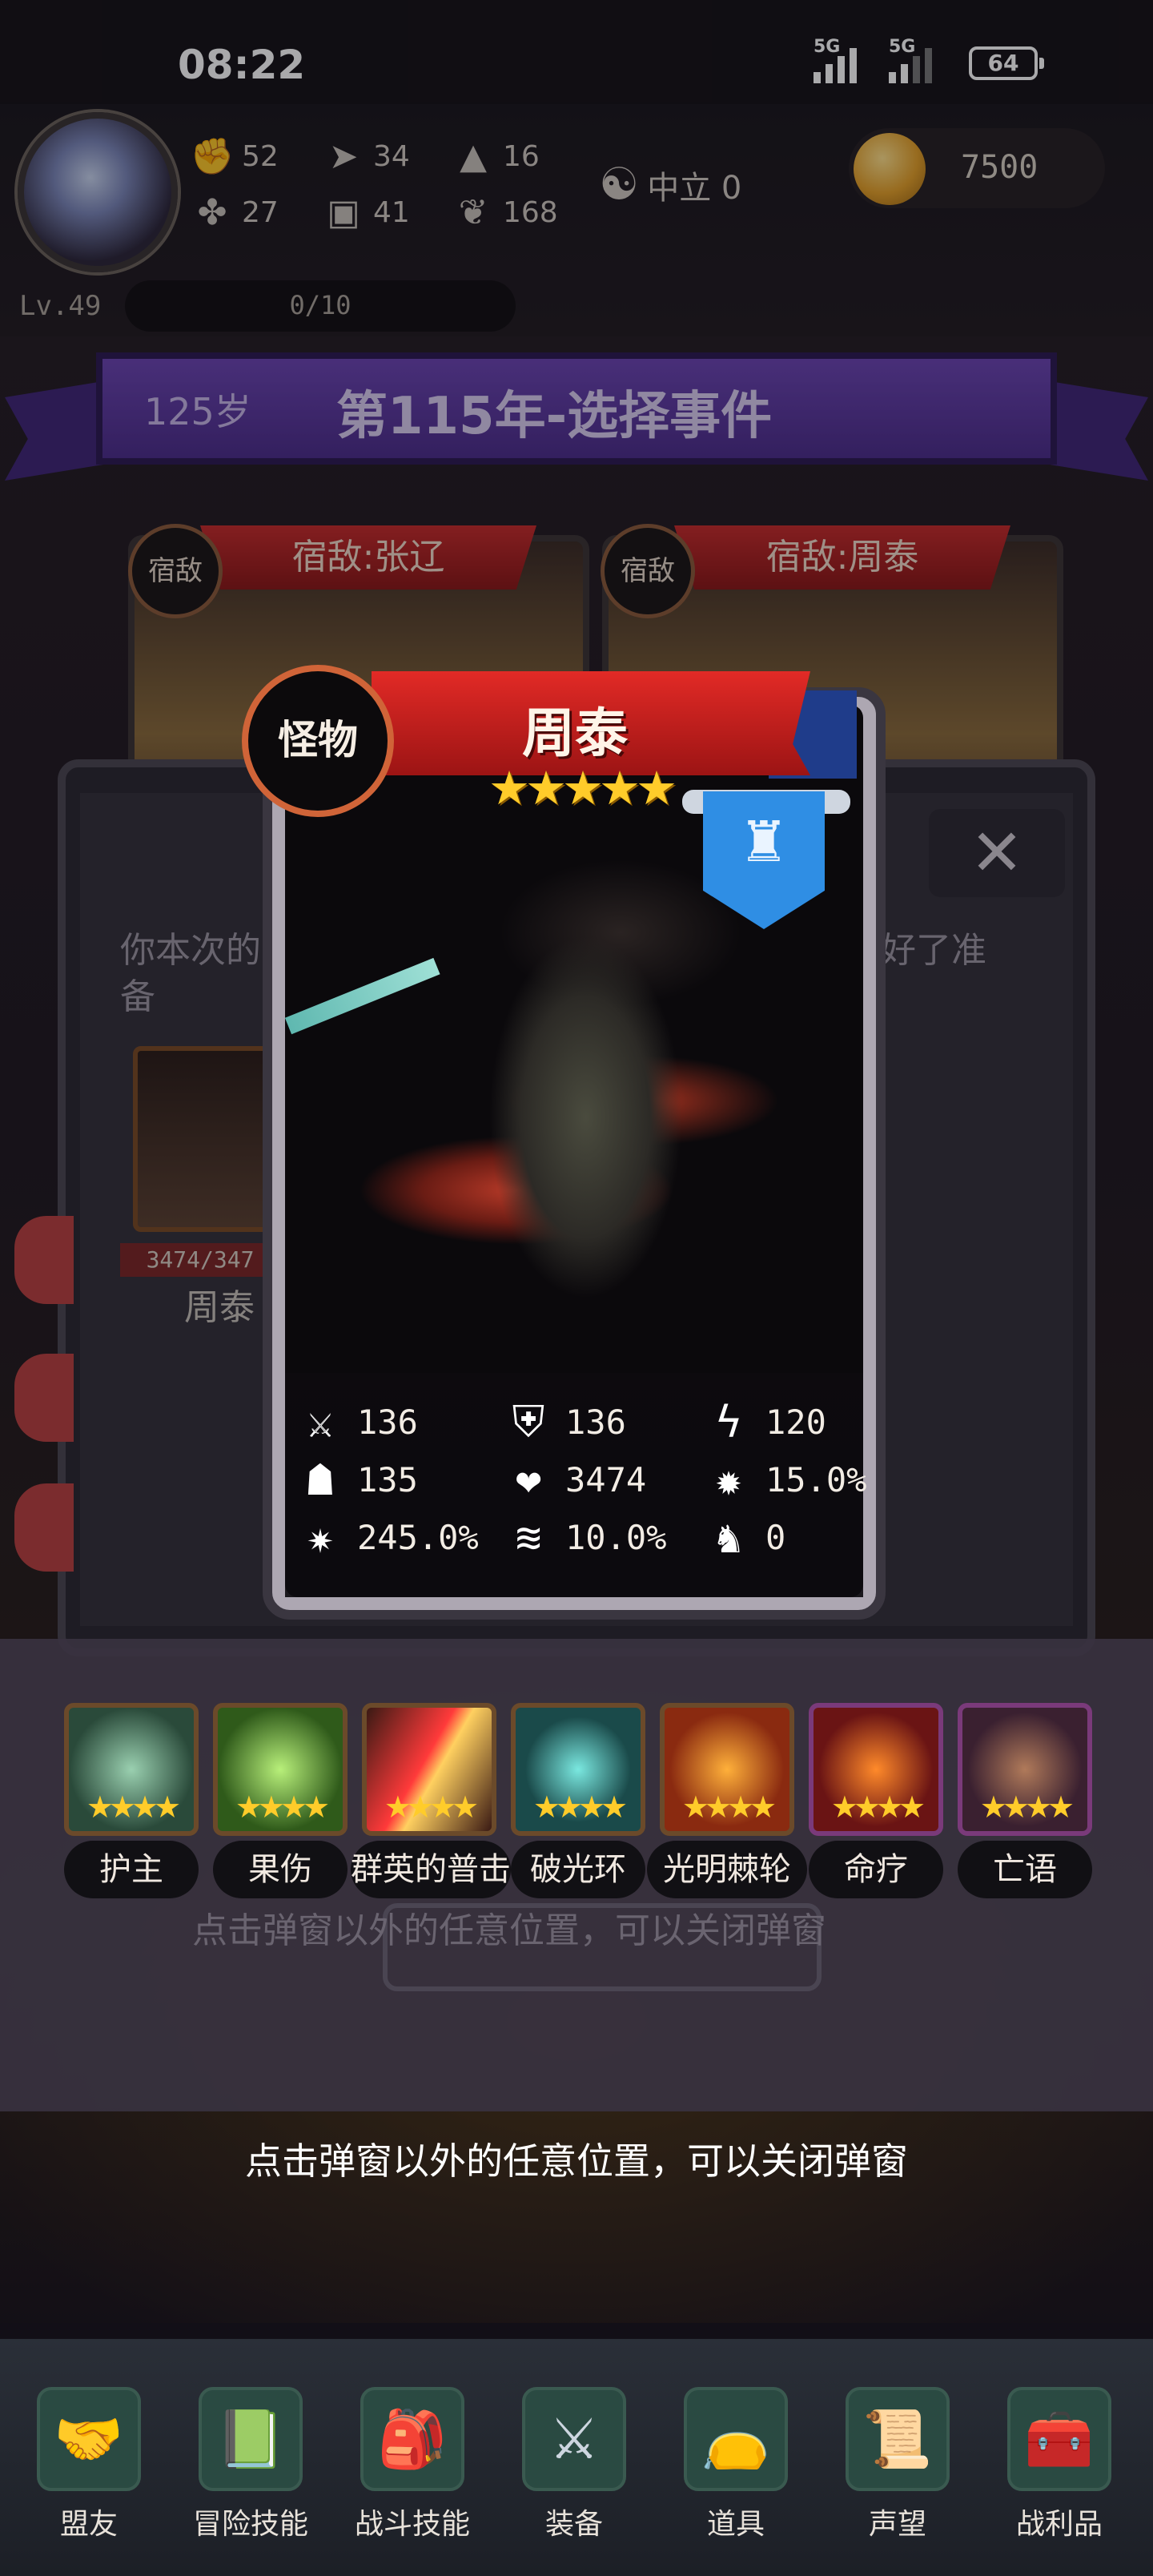  I want to click on winged-boot-icon: ♞, so click(728, 1537).